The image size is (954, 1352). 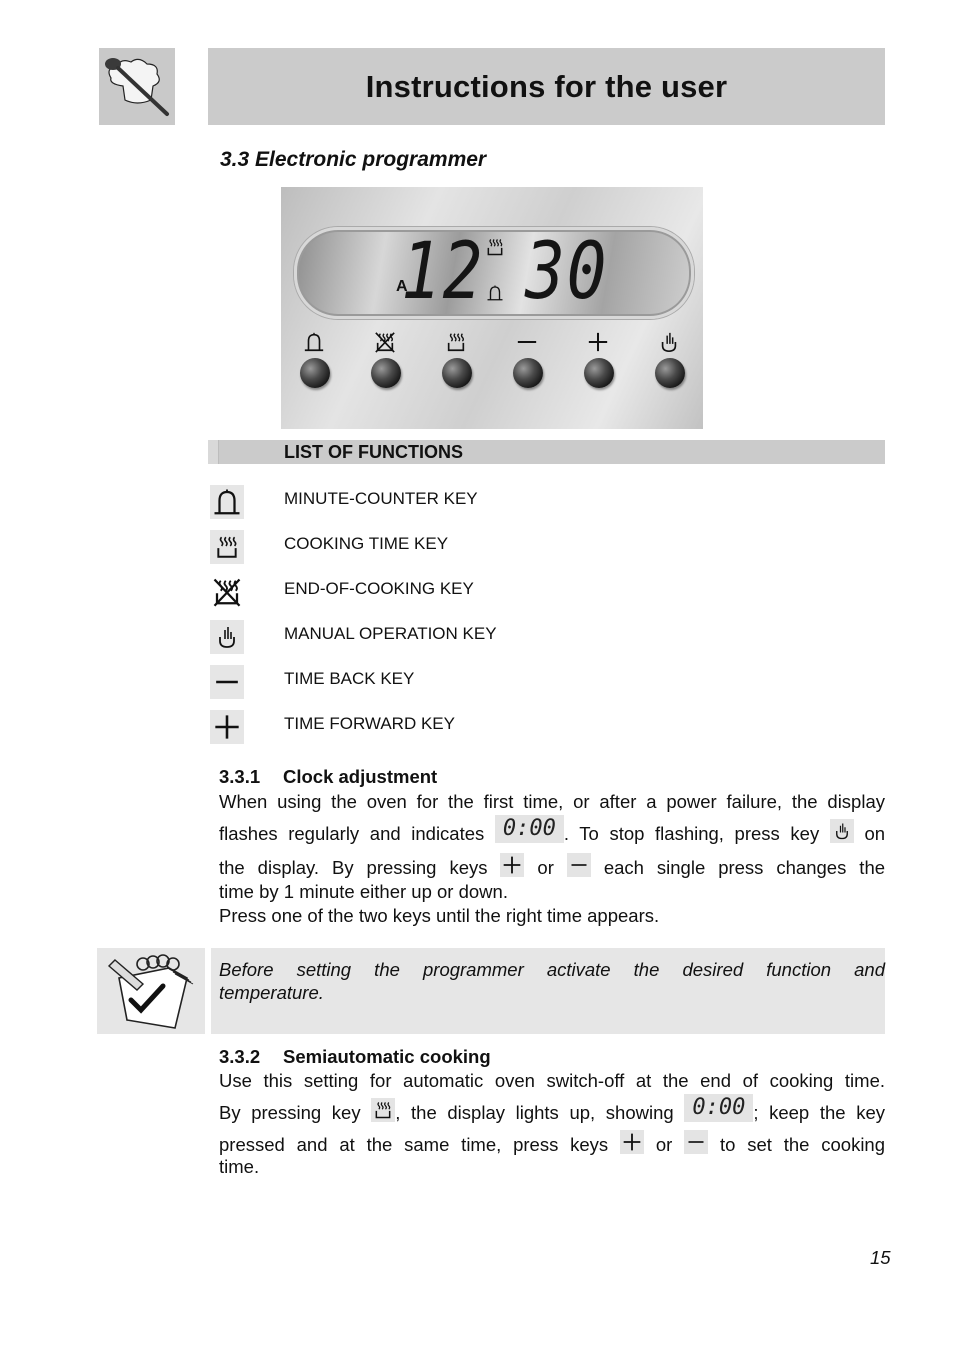 What do you see at coordinates (240, 776) in the screenshot?
I see `heading-number: 3.3.1` at bounding box center [240, 776].